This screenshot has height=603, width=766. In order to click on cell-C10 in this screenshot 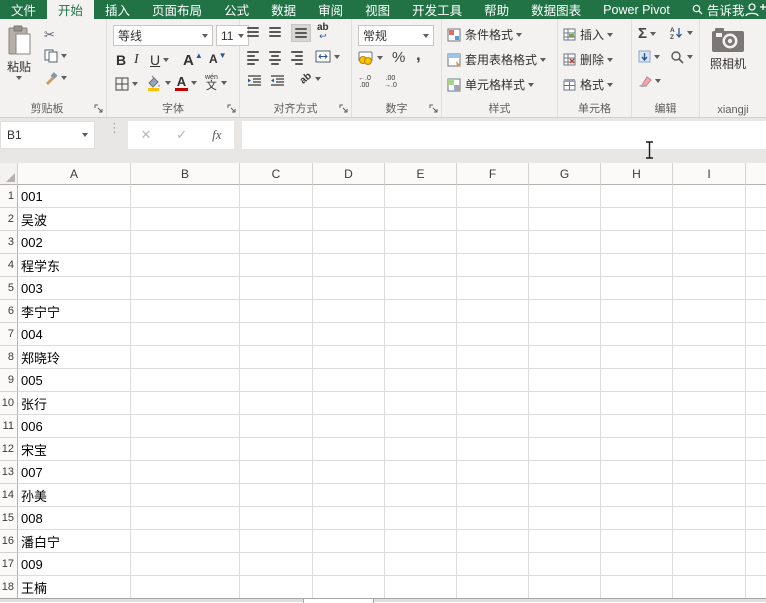, I will do `click(276, 403)`.